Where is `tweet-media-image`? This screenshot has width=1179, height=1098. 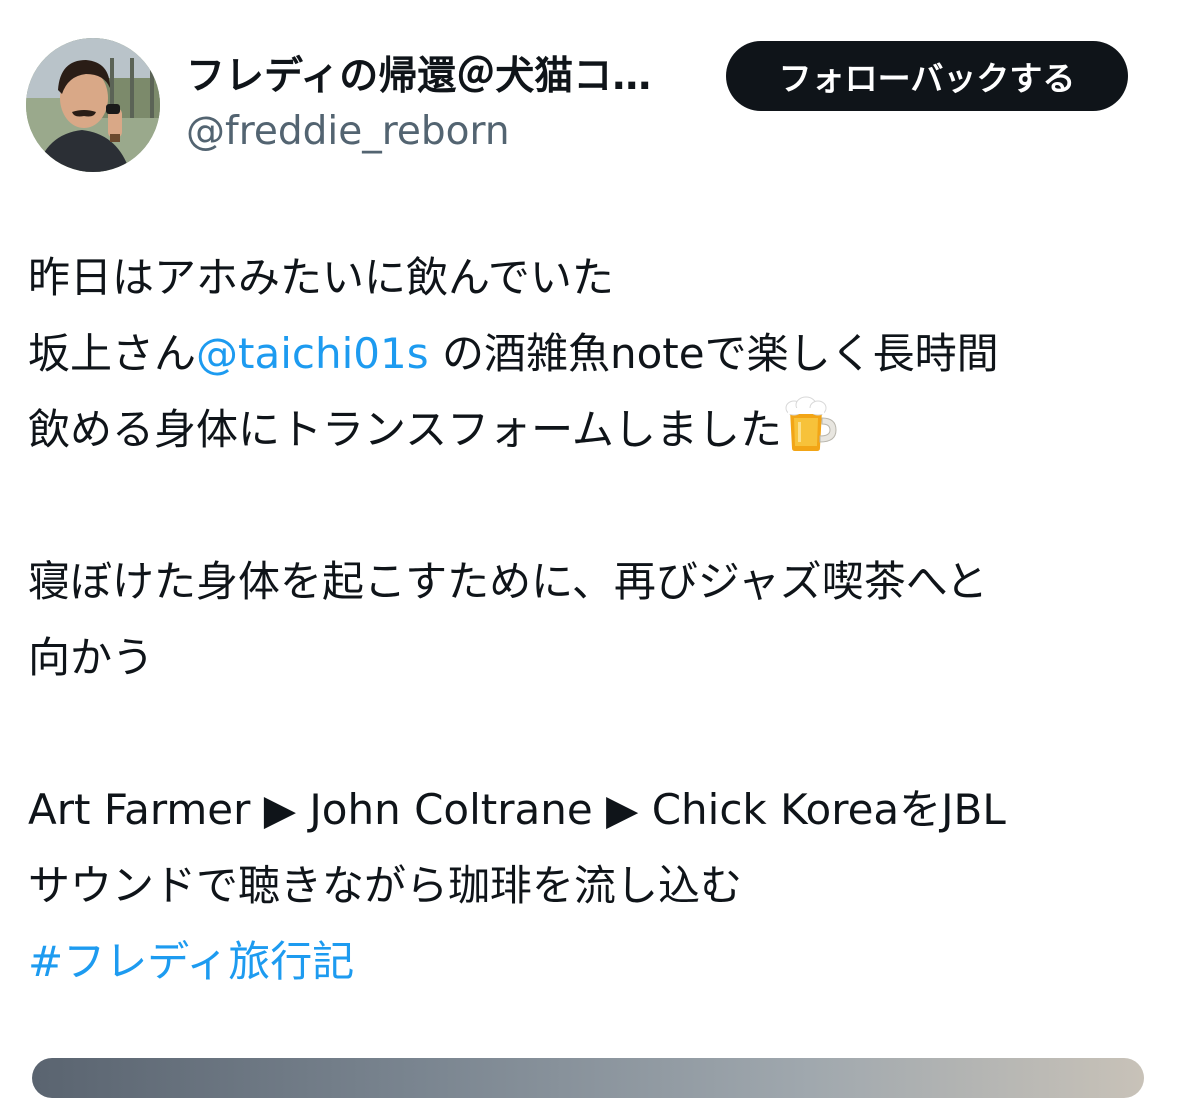 tweet-media-image is located at coordinates (588, 1078).